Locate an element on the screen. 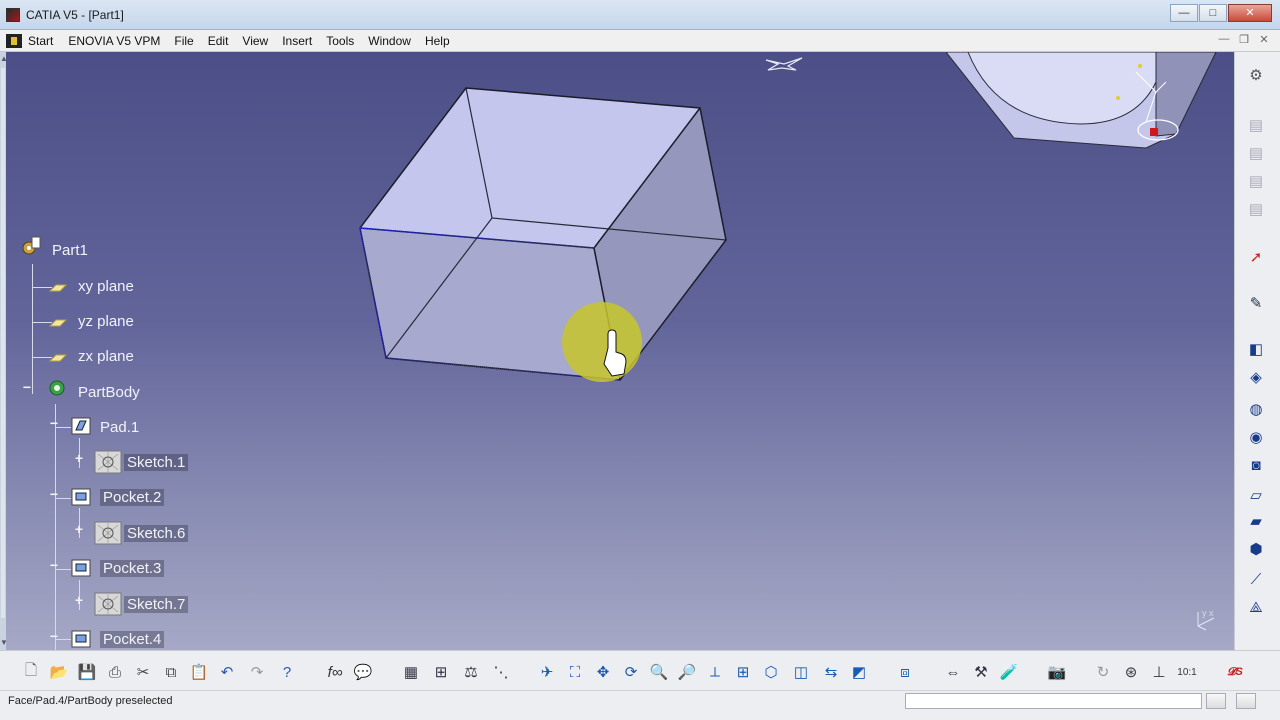 Image resolution: width=1280 pixels, height=720 pixels. select-arrow-icon: ➚ is located at coordinates (1256, 257).